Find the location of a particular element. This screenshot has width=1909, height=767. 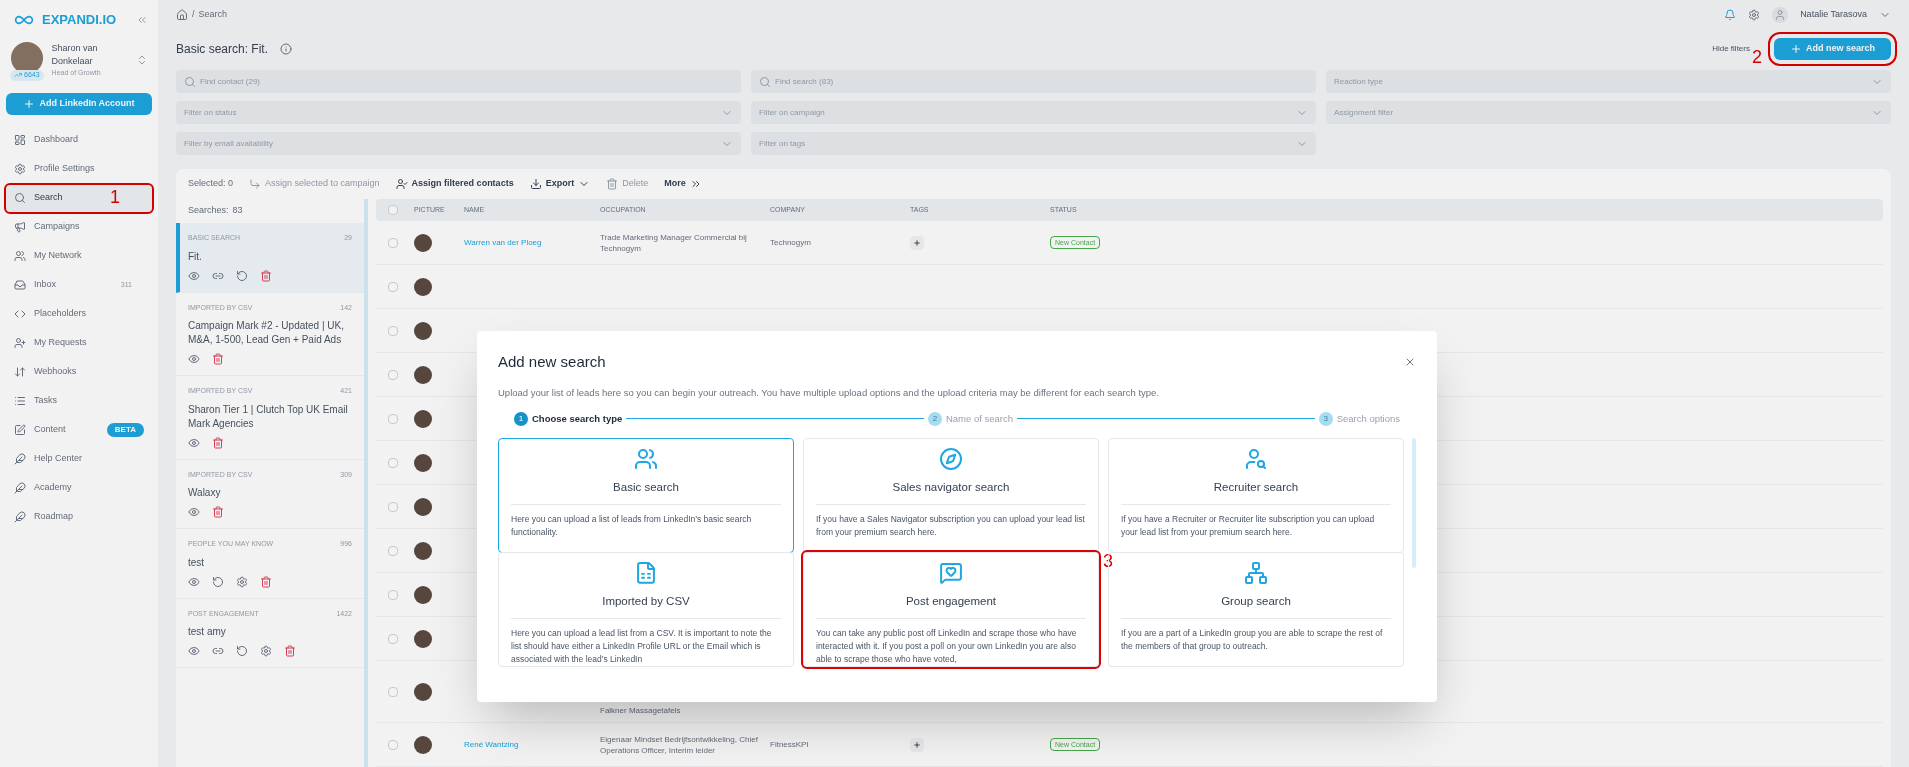

contact-name: René Wantzing is located at coordinates (491, 744).